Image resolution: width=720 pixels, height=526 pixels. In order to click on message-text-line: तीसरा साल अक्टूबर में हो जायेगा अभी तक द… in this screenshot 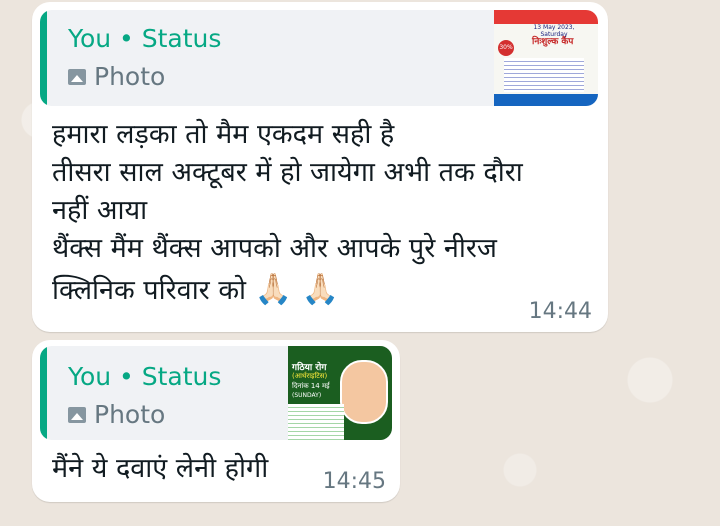, I will do `click(287, 172)`.